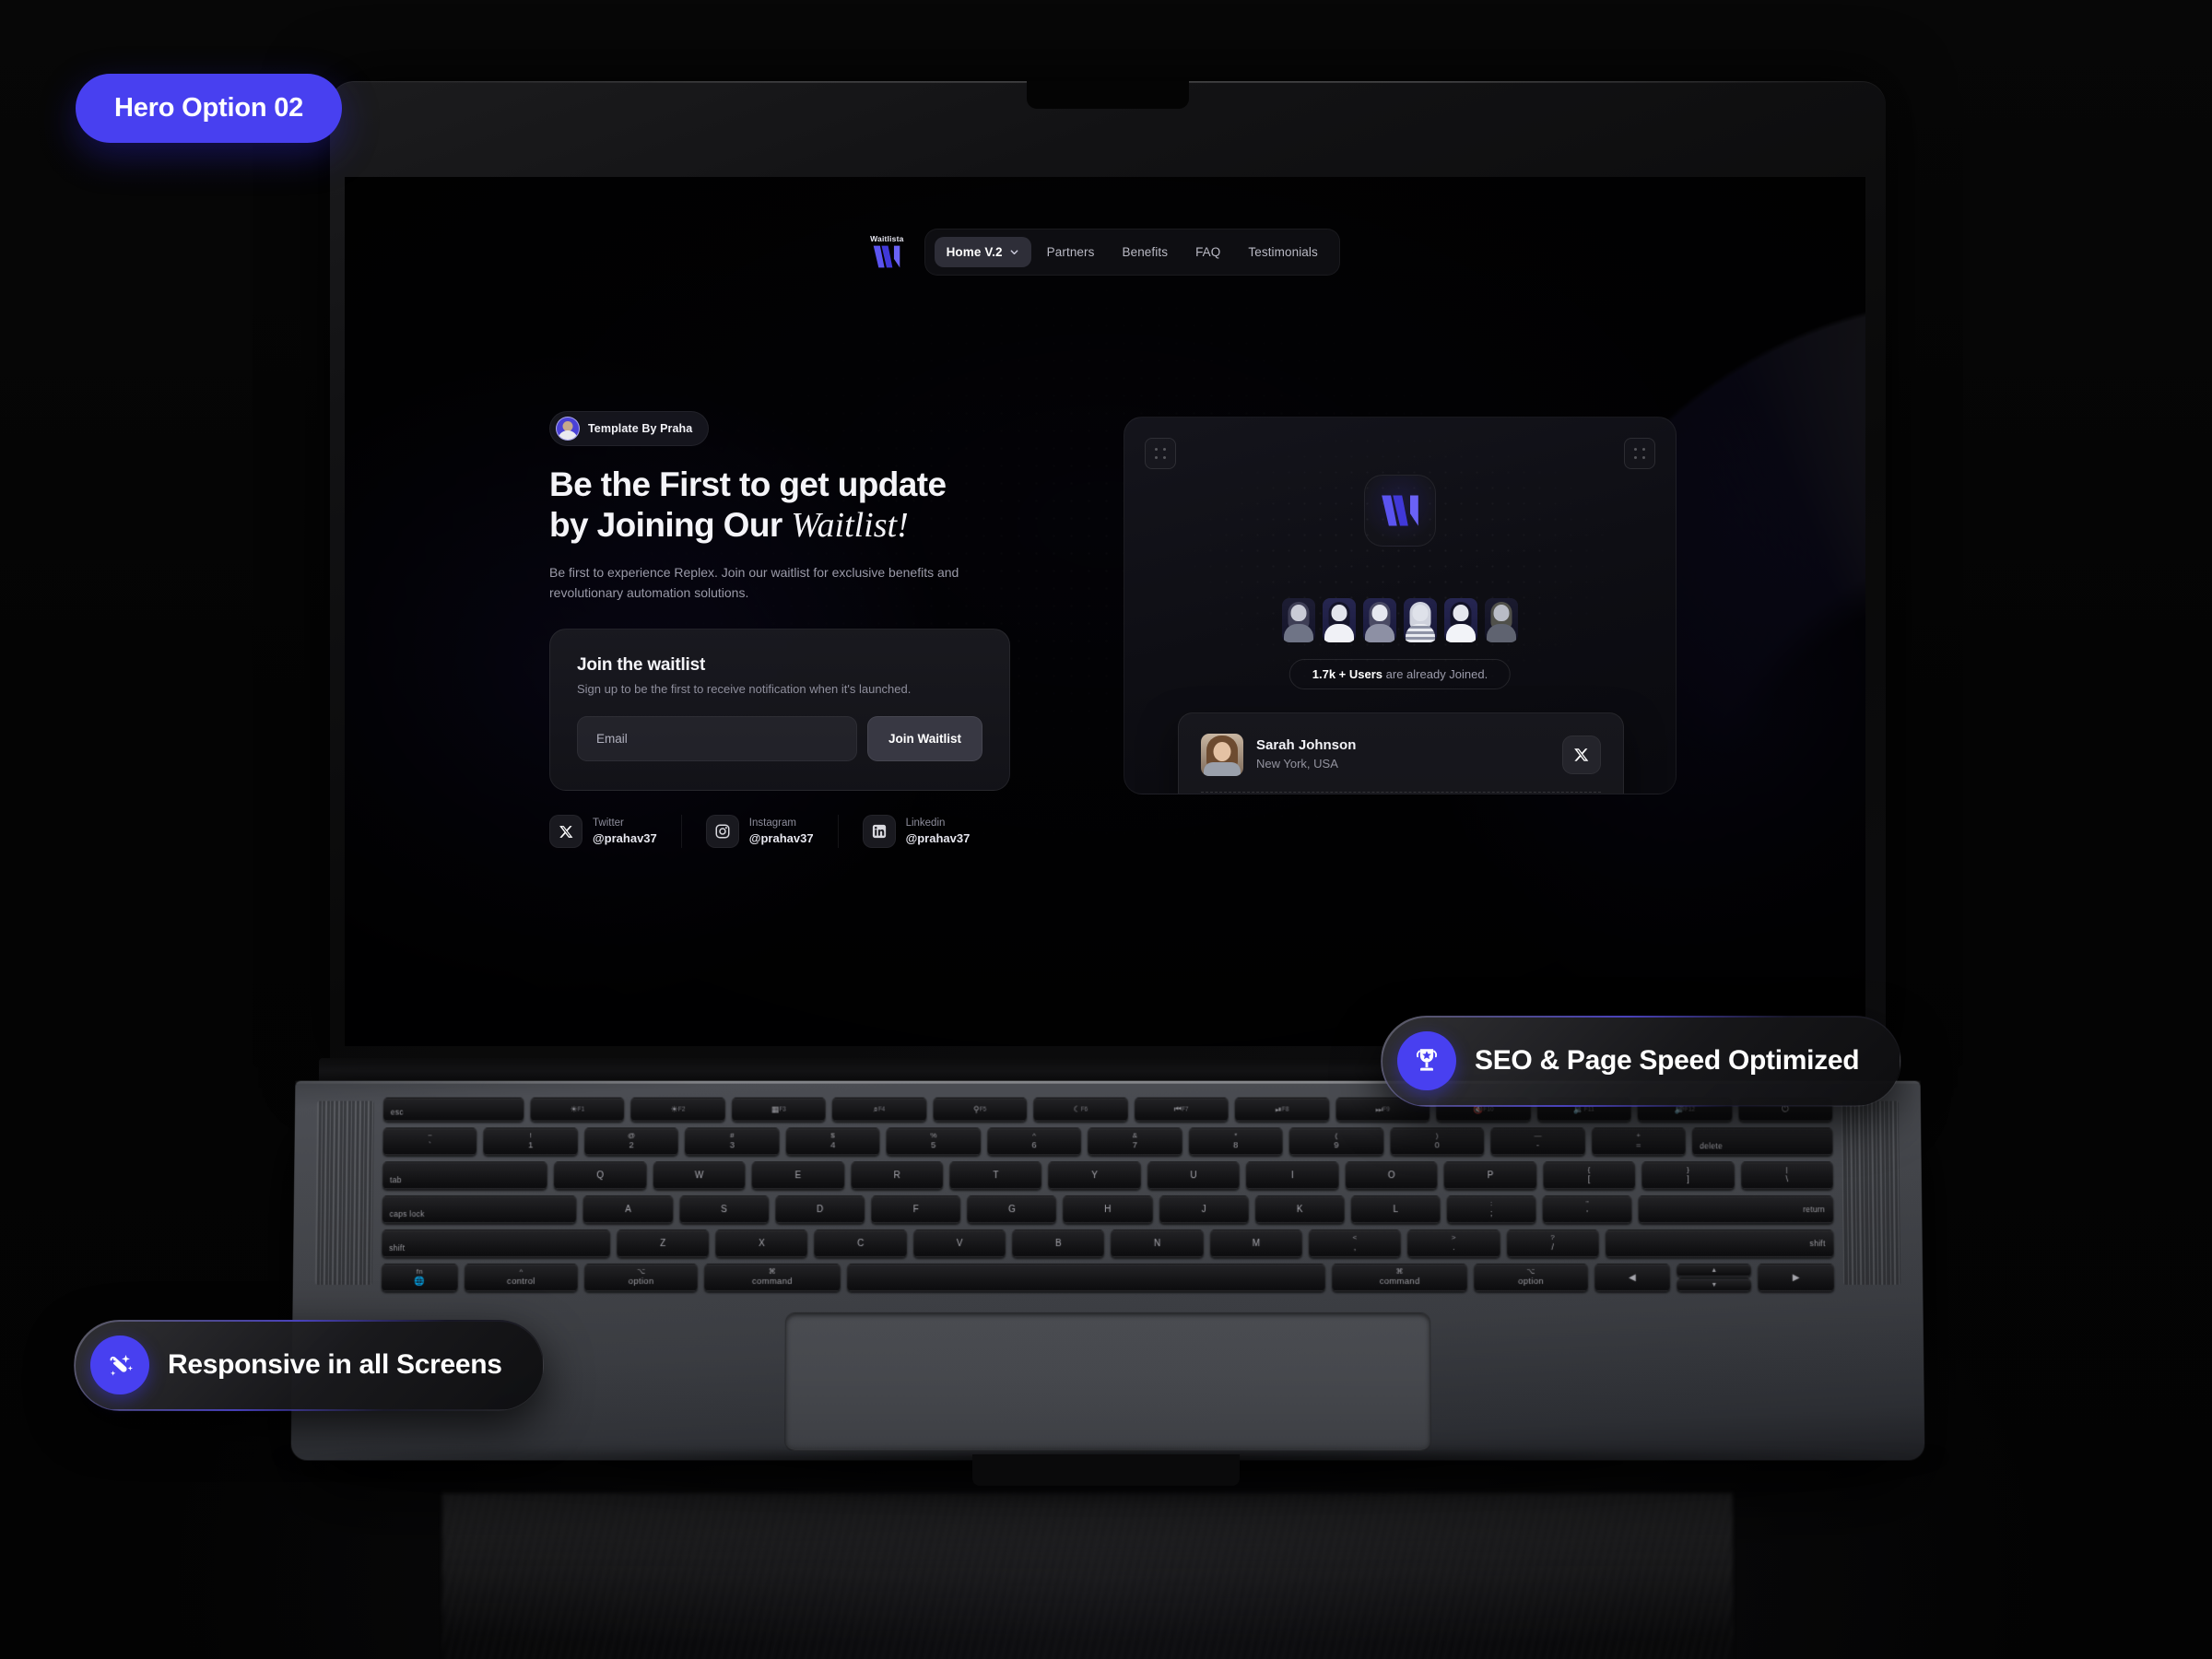  Describe the element at coordinates (480, 1209) in the screenshot. I see `key-caps-lock: caps lock` at that location.